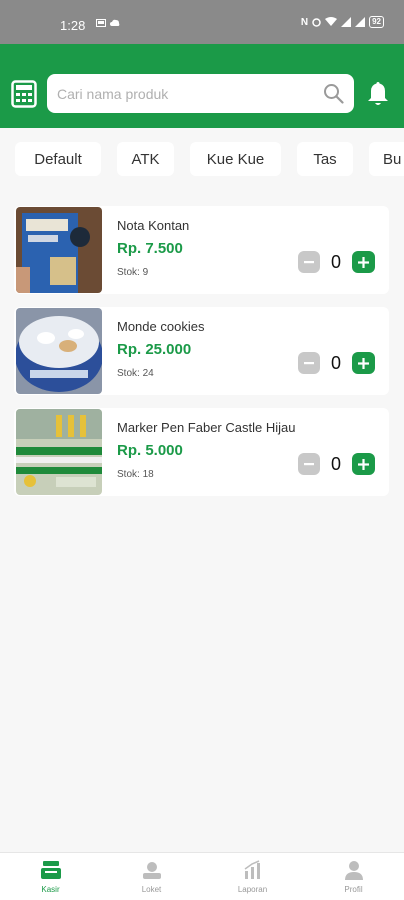 This screenshot has height=900, width=404. What do you see at coordinates (133, 272) in the screenshot?
I see `product-stock: Stok: 9` at bounding box center [133, 272].